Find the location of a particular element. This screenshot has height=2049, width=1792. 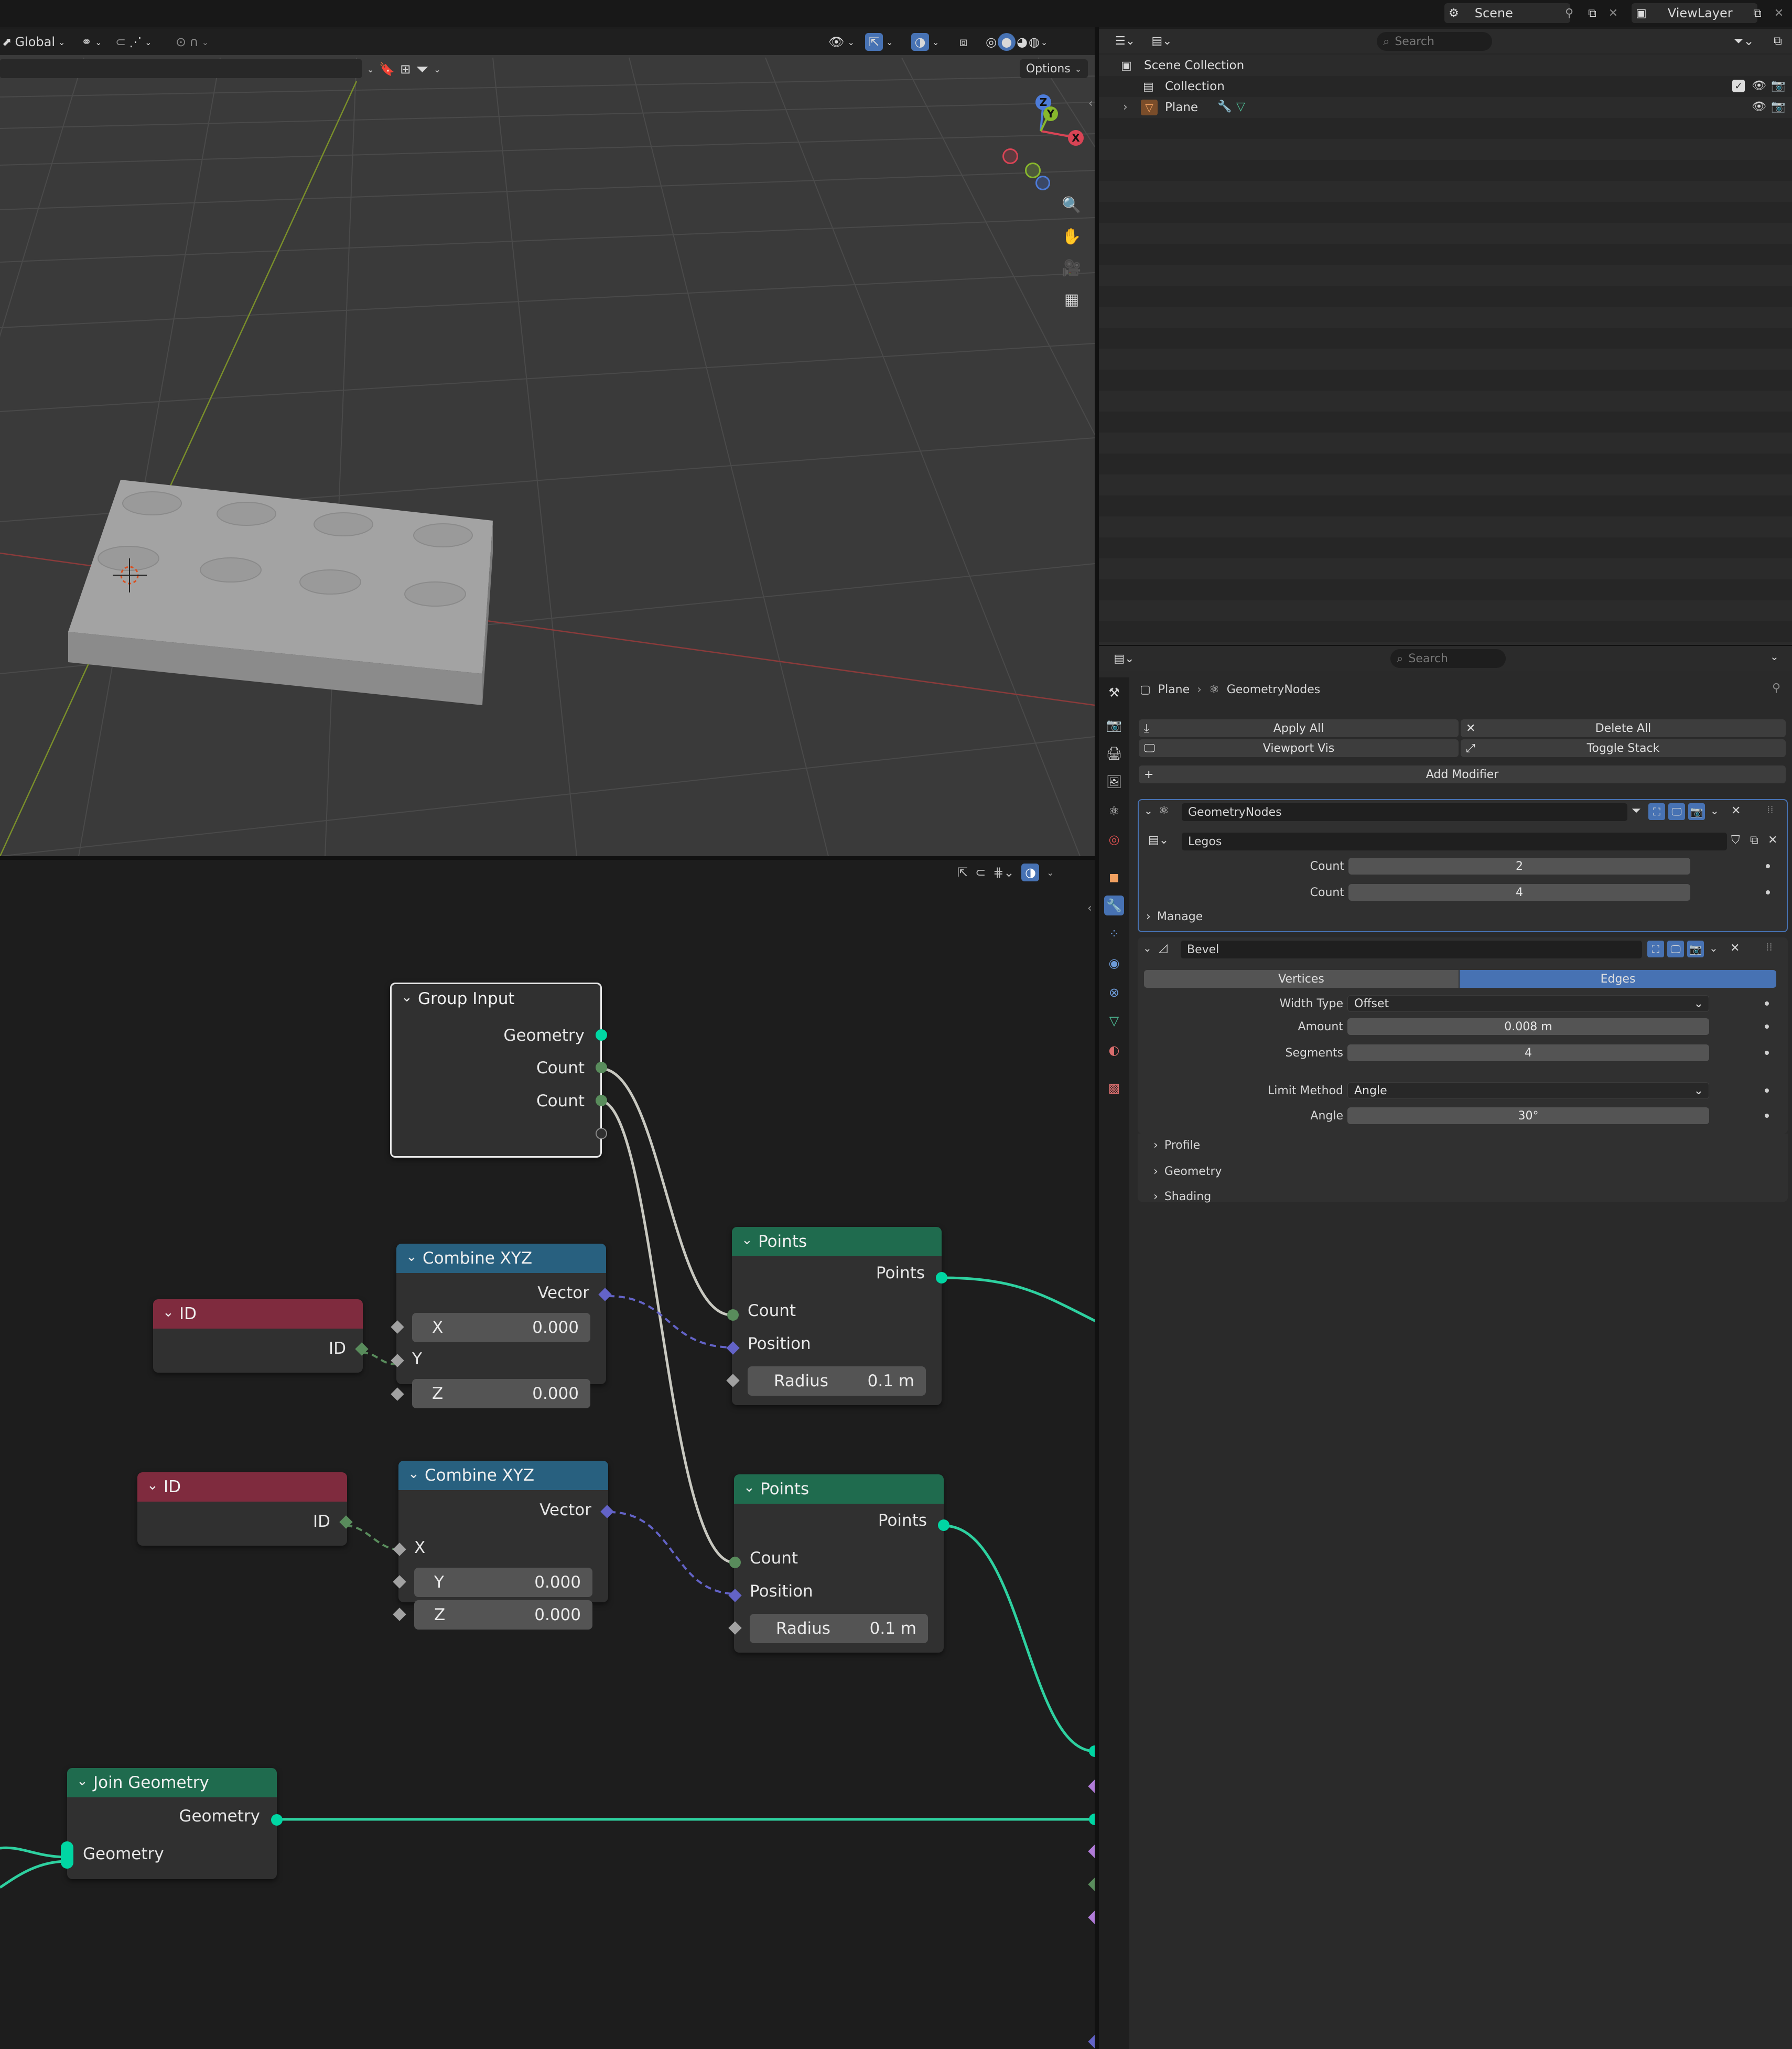

node-group-input: ⌄ Group Input Geometry Count Count is located at coordinates (499, 1070).